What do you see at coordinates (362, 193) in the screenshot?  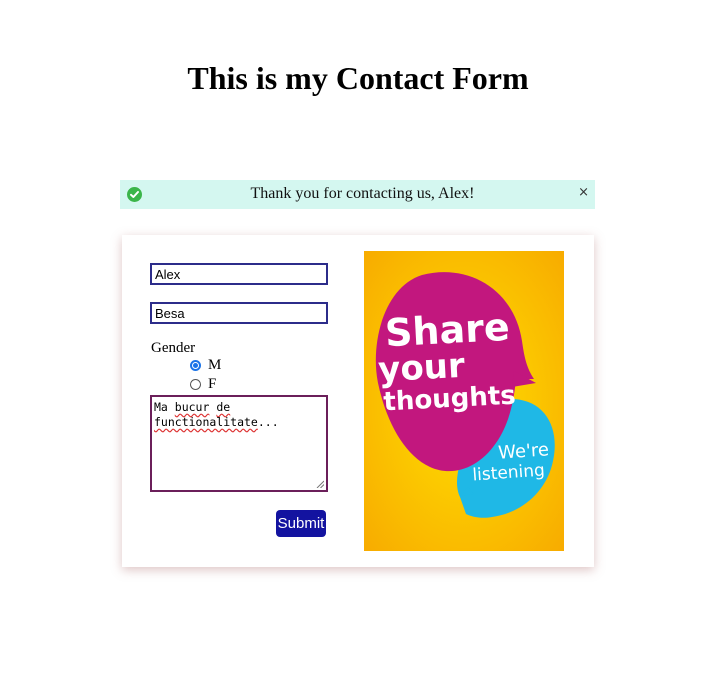 I see `alert-message: Thank you for contacting us, Alex!` at bounding box center [362, 193].